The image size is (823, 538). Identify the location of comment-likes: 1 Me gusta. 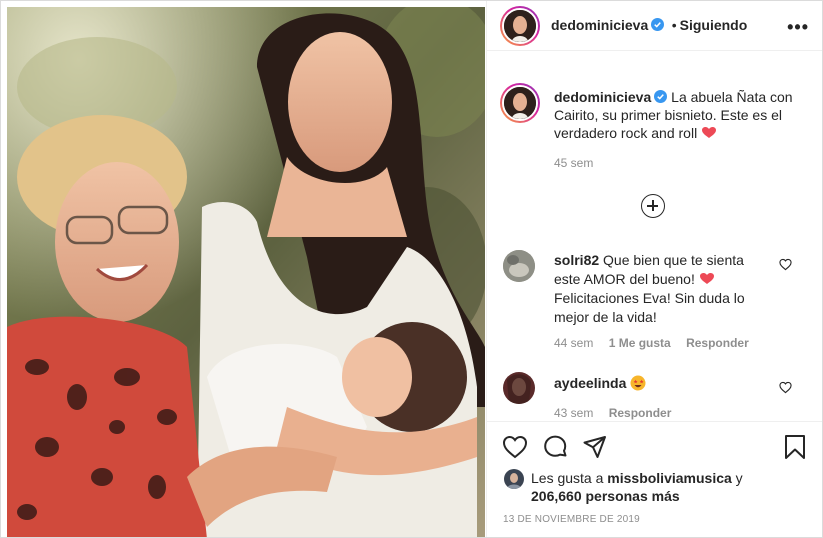
(640, 343).